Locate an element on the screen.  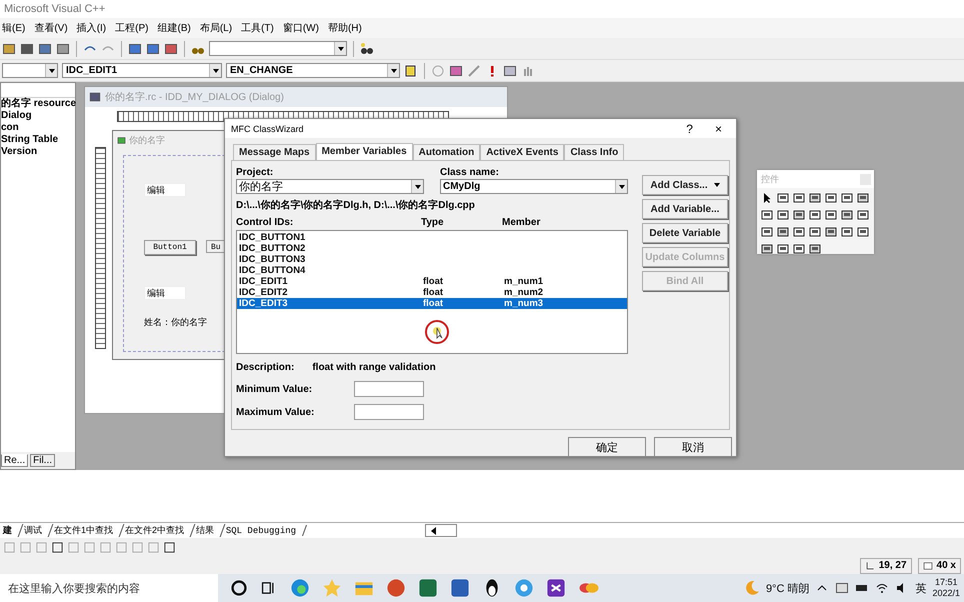
project-combo-box: 你的名字 is located at coordinates (330, 186).